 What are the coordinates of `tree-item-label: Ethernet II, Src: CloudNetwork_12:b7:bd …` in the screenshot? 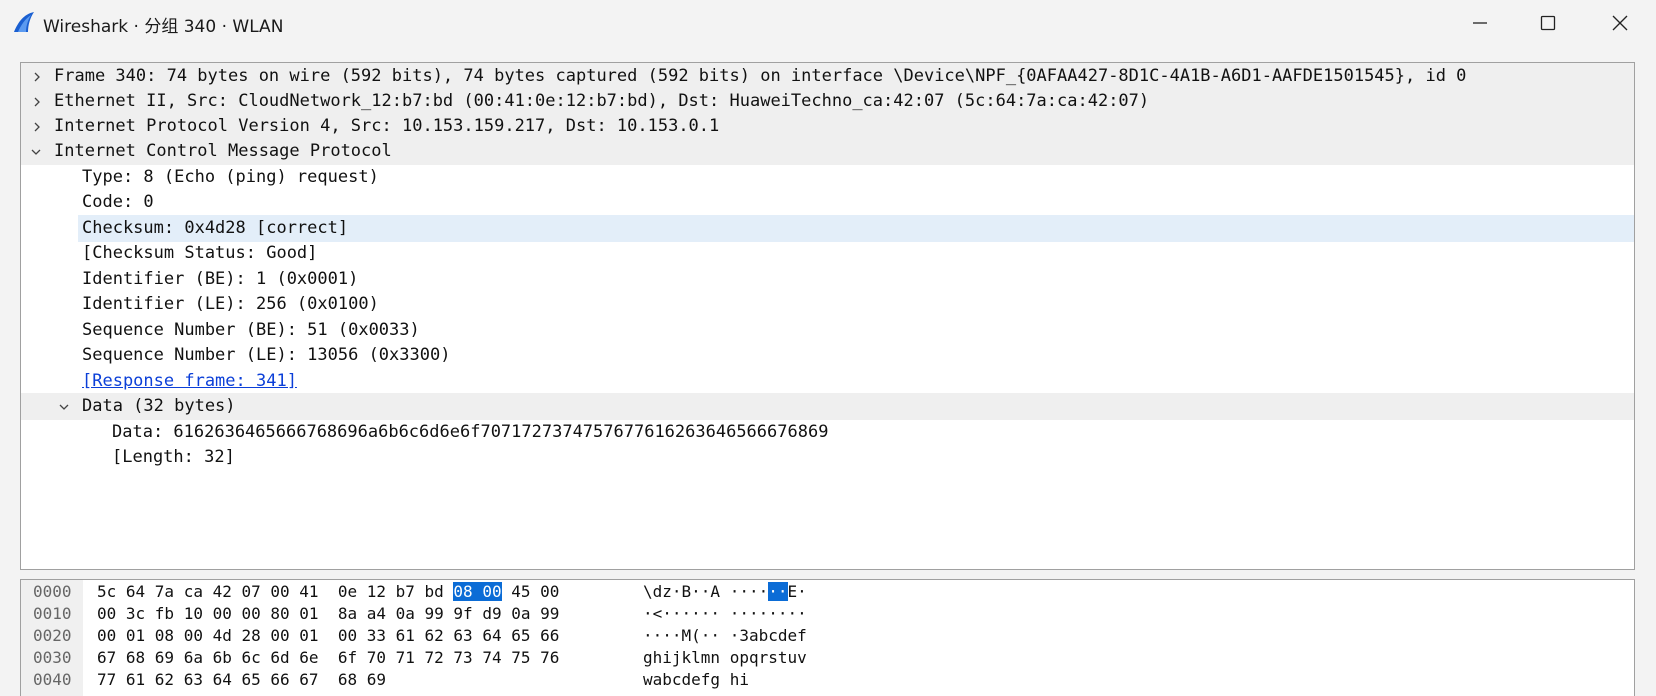 It's located at (602, 101).